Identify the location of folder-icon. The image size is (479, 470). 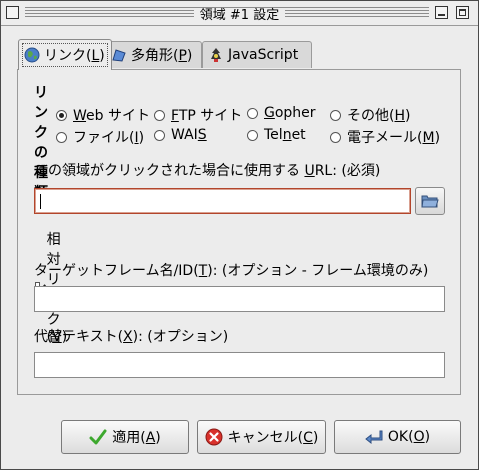
(430, 203).